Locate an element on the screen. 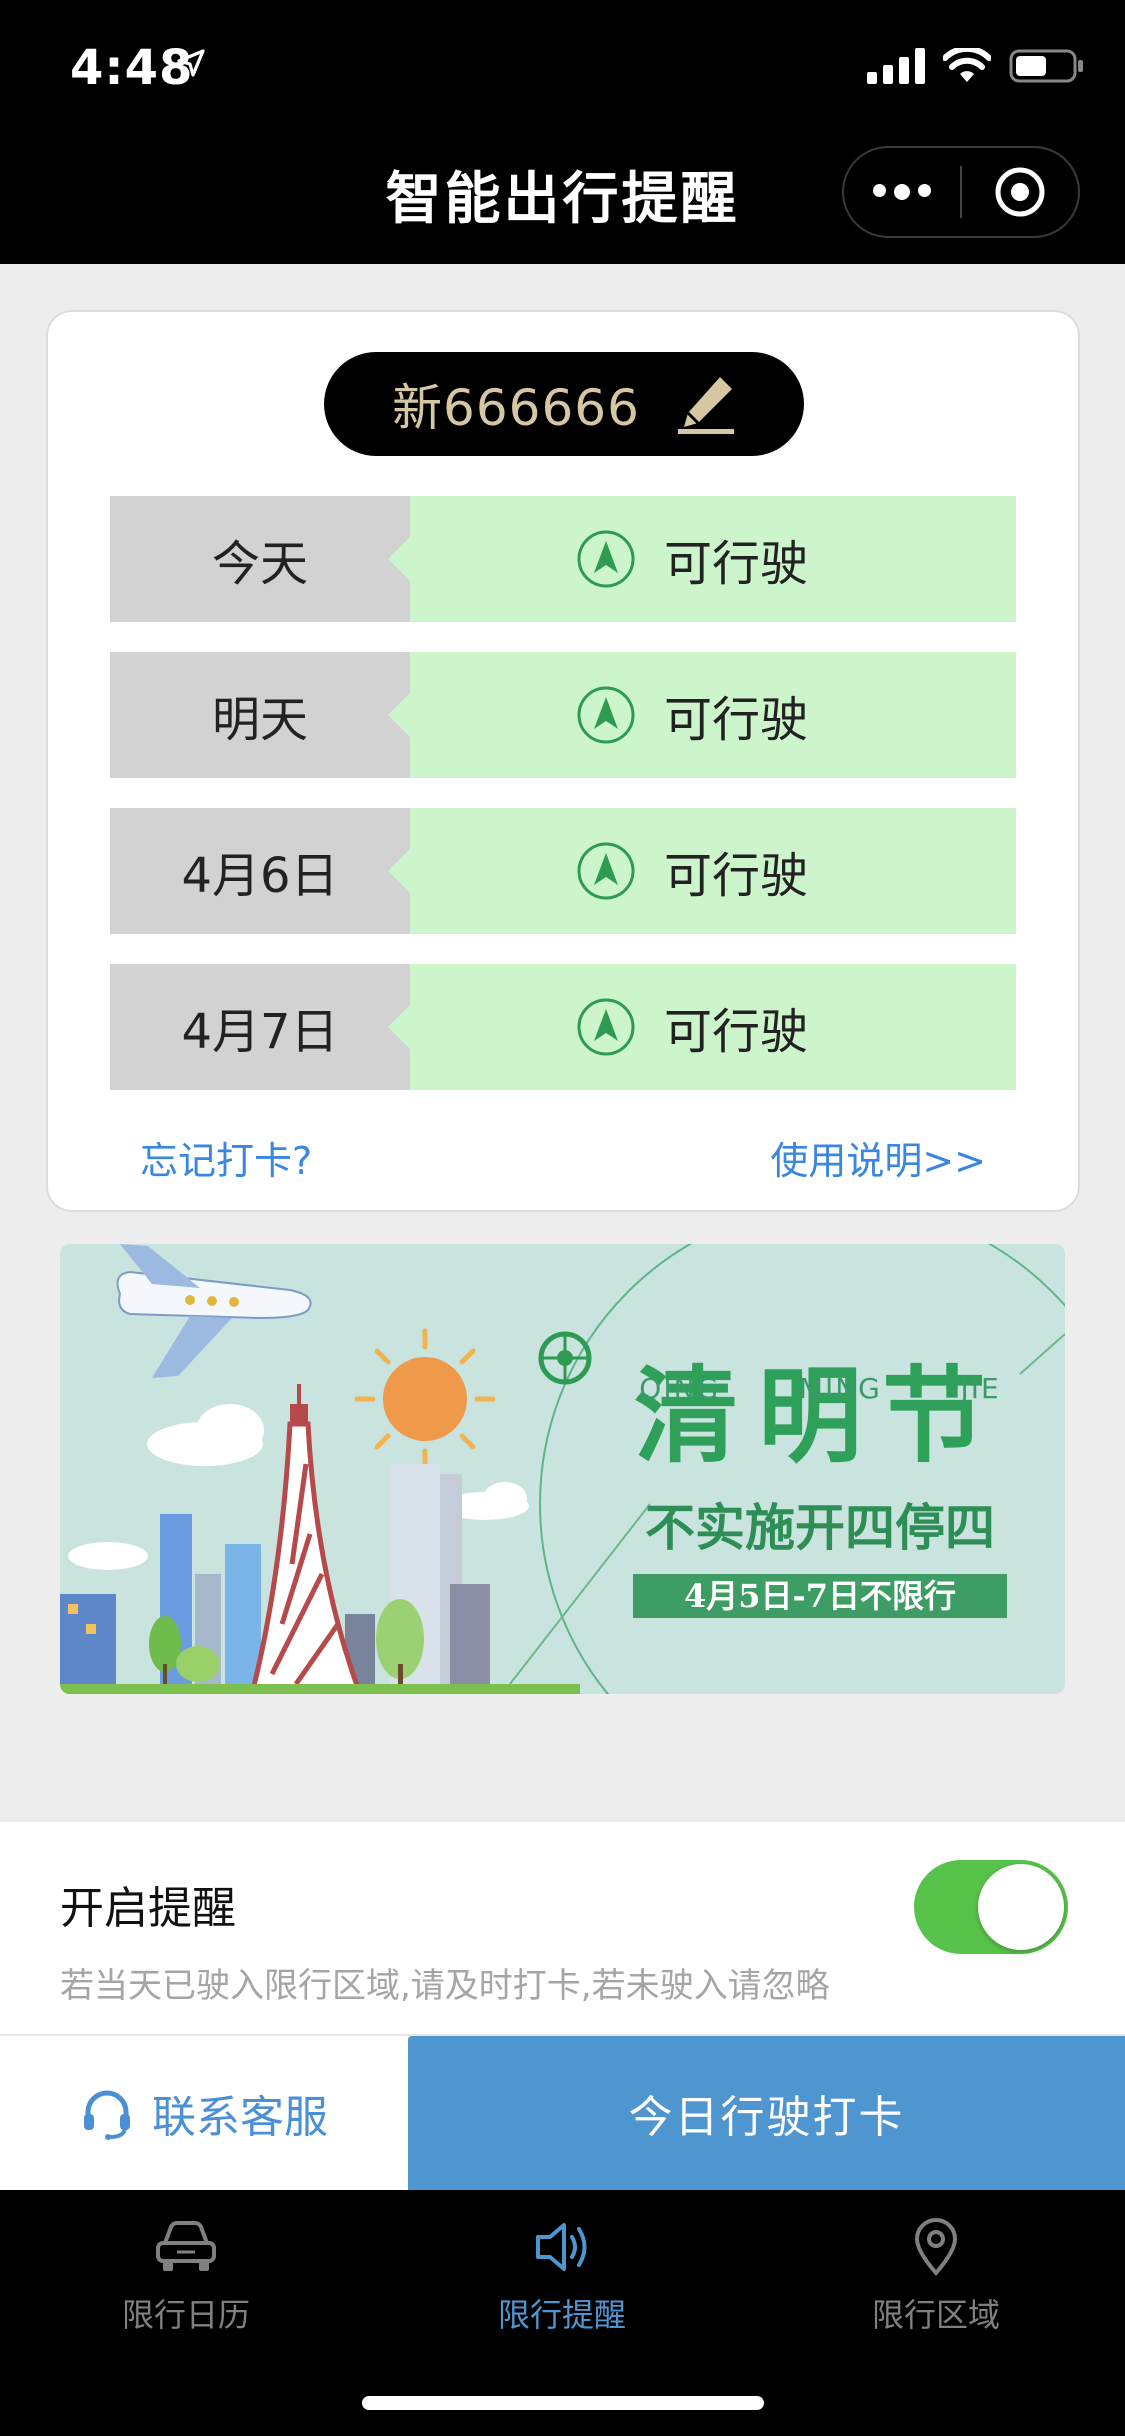  reminder-description: 若当天已驶入限行区域,请及时打卡,若未驶入请忽略 is located at coordinates (445, 1986).